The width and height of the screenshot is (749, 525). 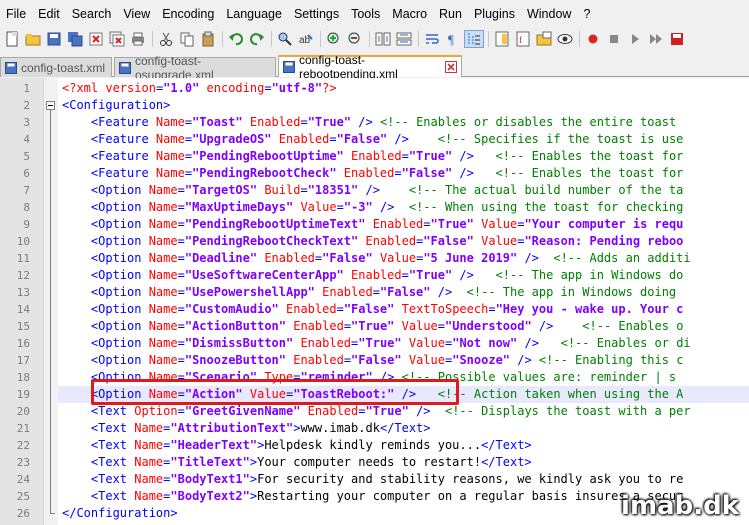 What do you see at coordinates (136, 14) in the screenshot?
I see `menu-view: View` at bounding box center [136, 14].